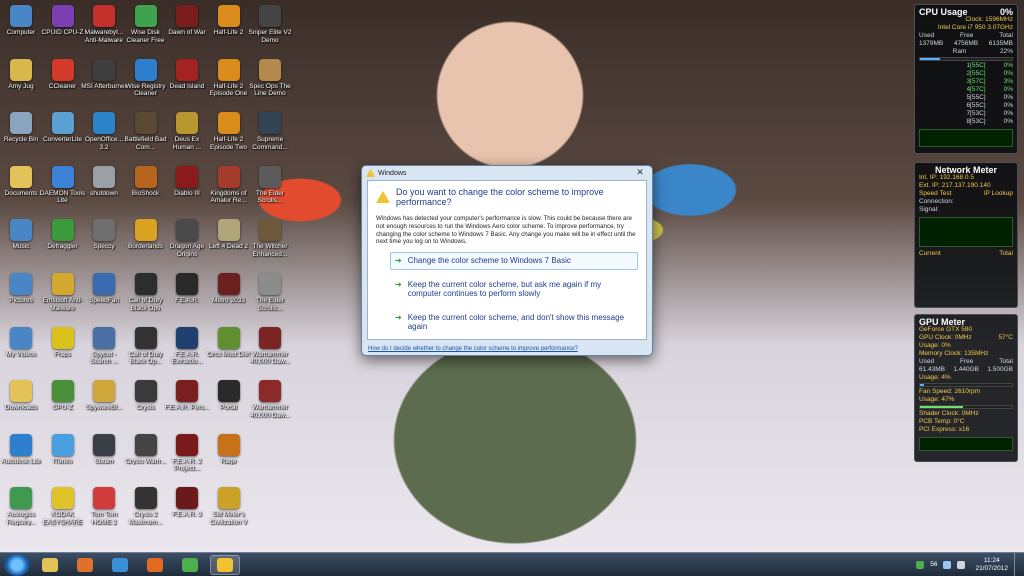  Describe the element at coordinates (959, 51) in the screenshot. I see `ram-label: Ram` at that location.